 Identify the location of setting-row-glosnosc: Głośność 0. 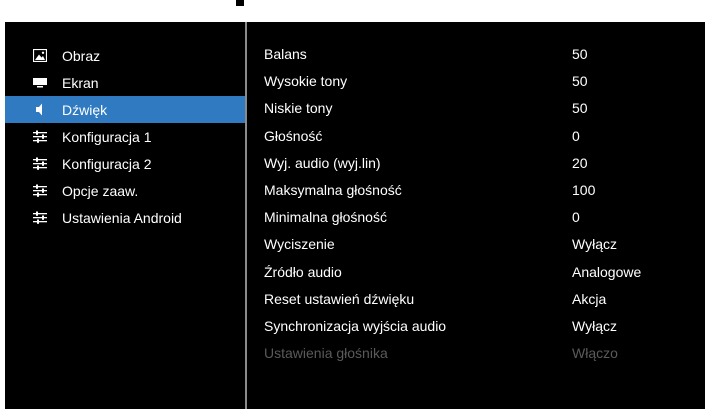
(476, 136).